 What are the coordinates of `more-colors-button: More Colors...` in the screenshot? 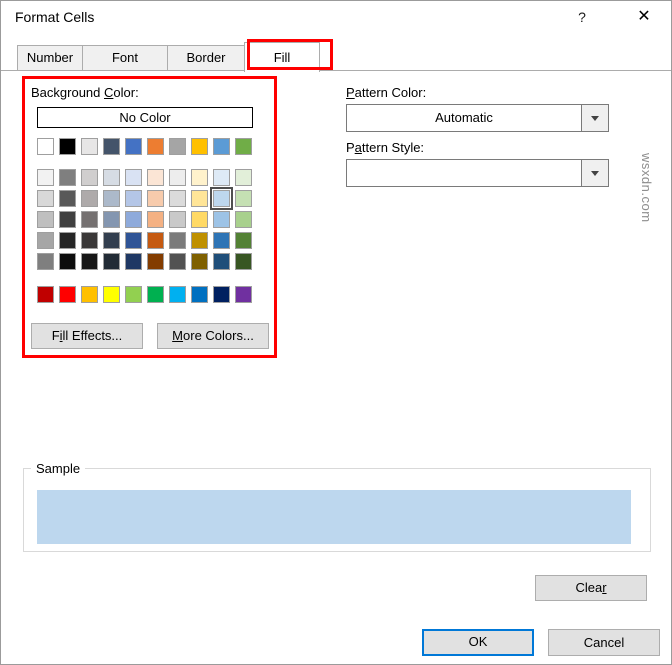 It's located at (213, 336).